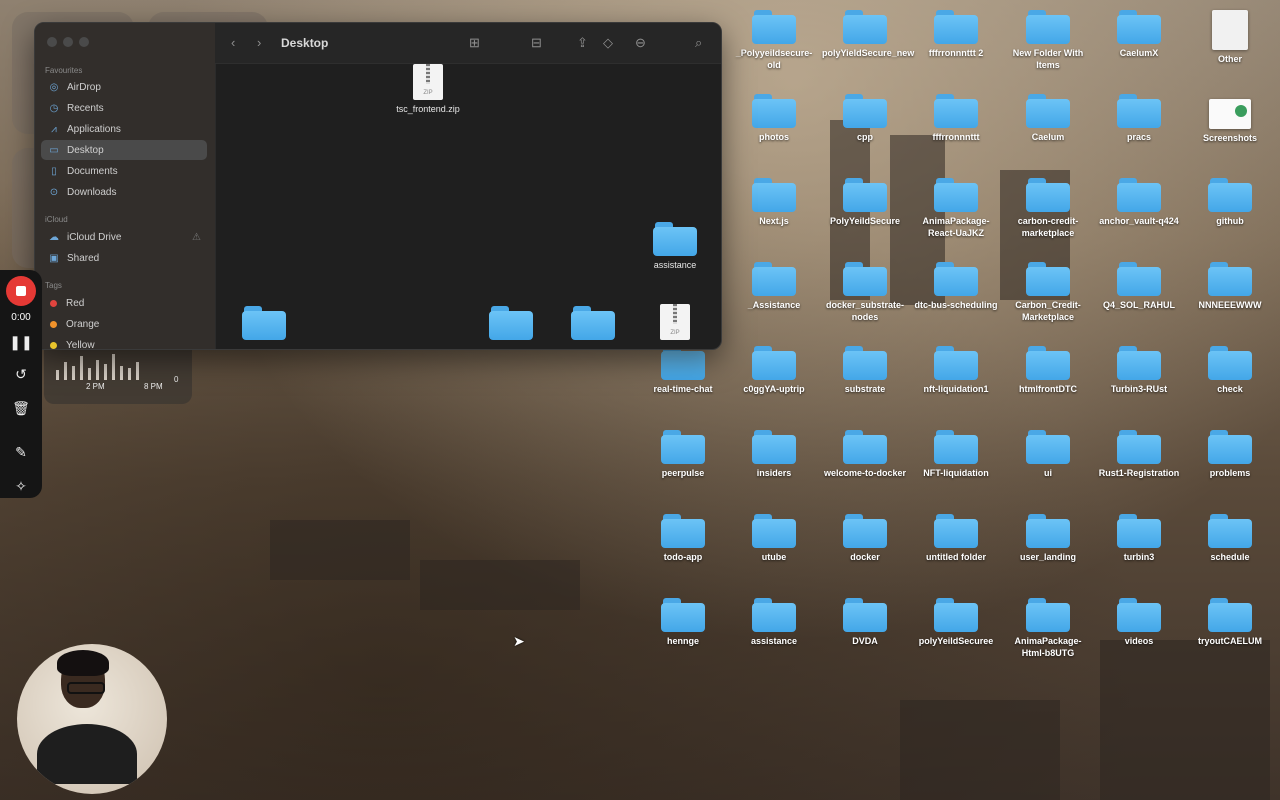 The height and width of the screenshot is (800, 1280). Describe the element at coordinates (1048, 370) in the screenshot. I see `desktop-item: htmlfrontDTC` at that location.